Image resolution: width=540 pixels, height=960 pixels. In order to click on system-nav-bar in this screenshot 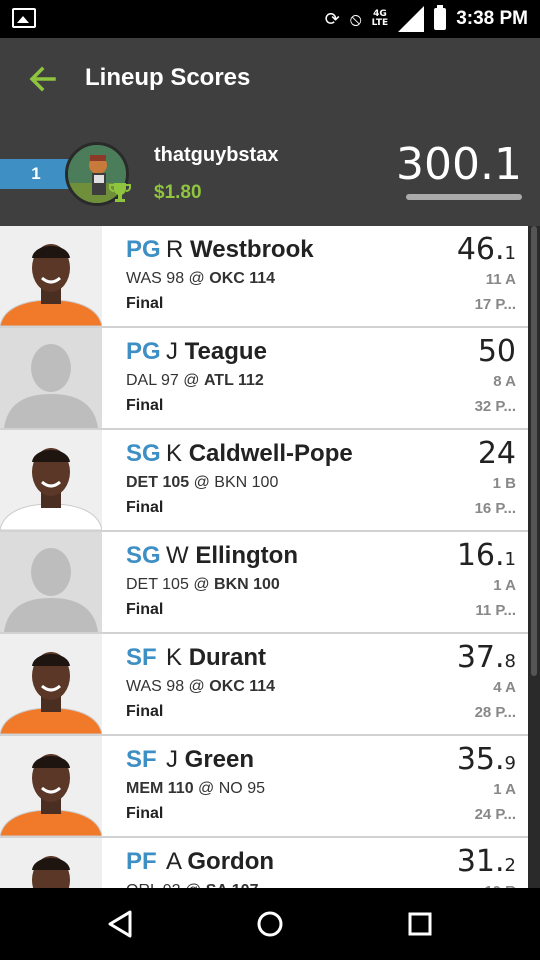, I will do `click(270, 924)`.